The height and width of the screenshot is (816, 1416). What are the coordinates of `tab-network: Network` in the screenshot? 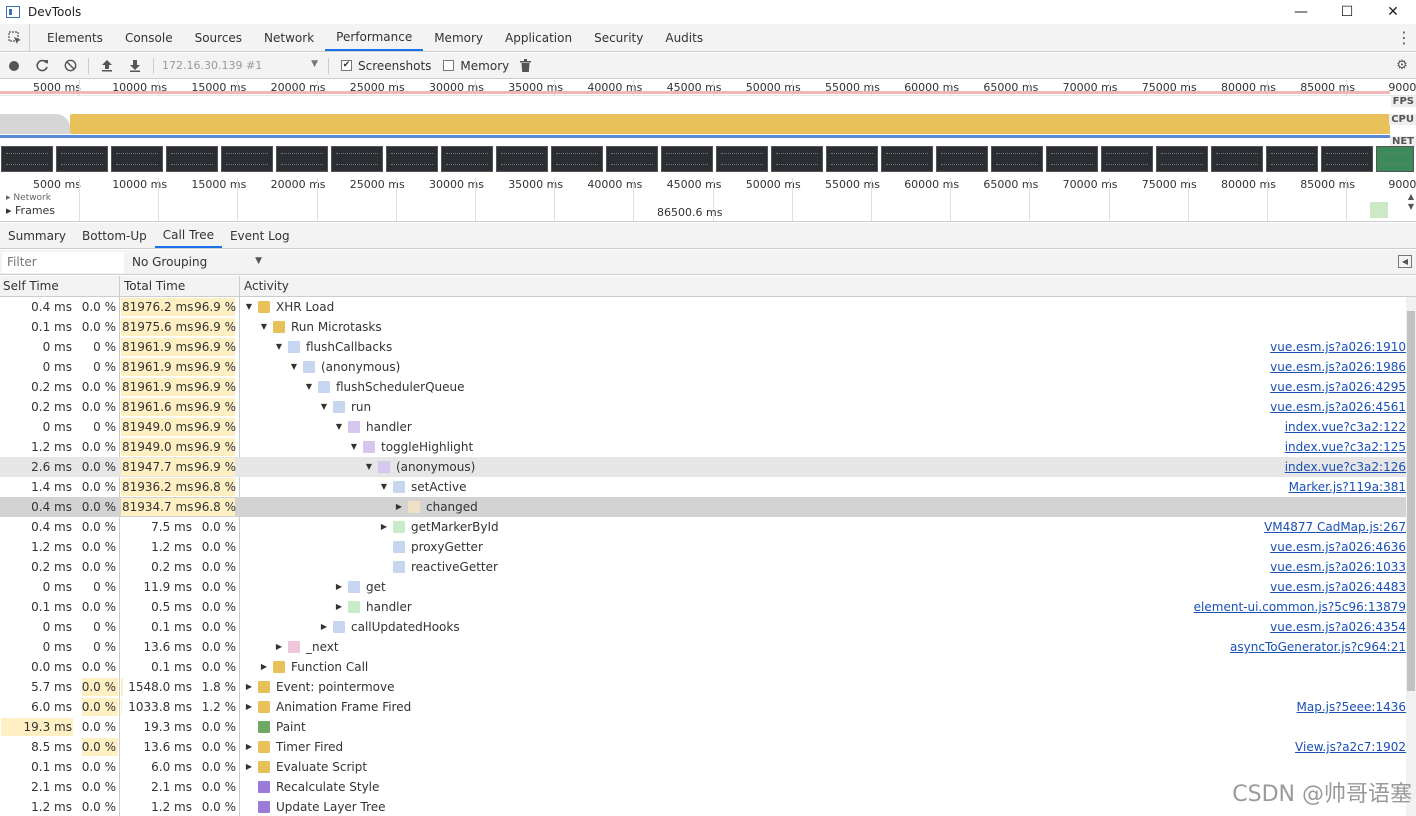 It's located at (289, 37).